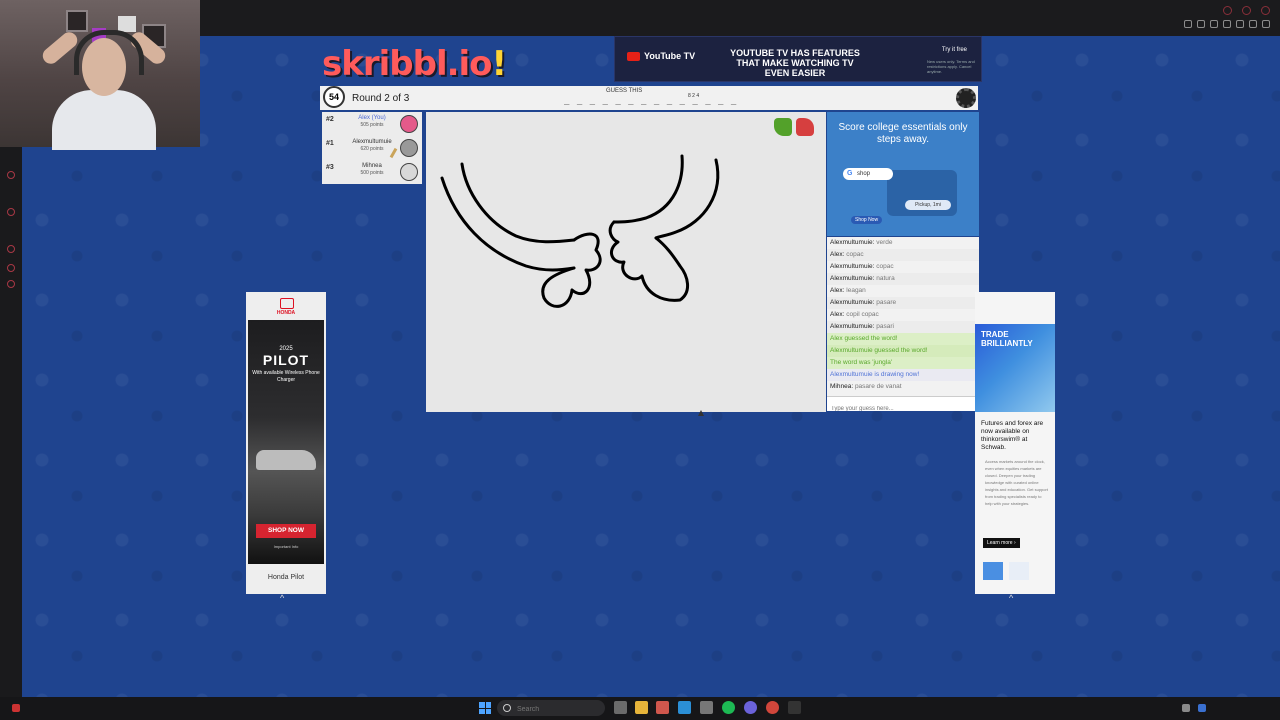 This screenshot has height=720, width=1280. What do you see at coordinates (662, 707) in the screenshot?
I see `browser-app-icon` at bounding box center [662, 707].